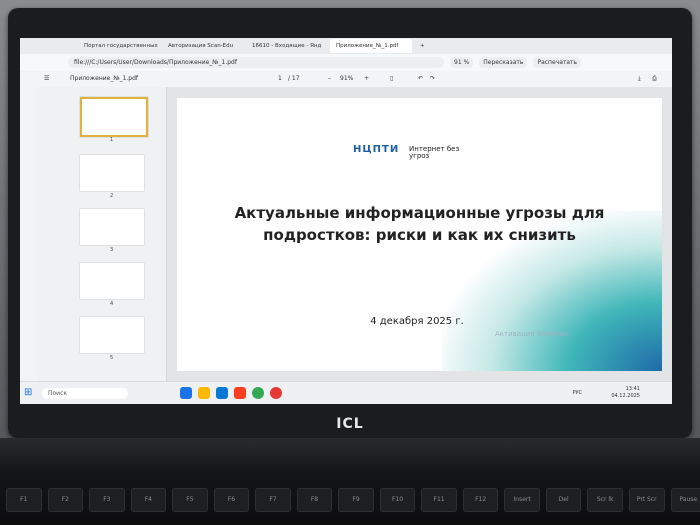 The width and height of the screenshot is (700, 525). Describe the element at coordinates (557, 62) in the screenshot. I see `print-button: Распечатать` at that location.